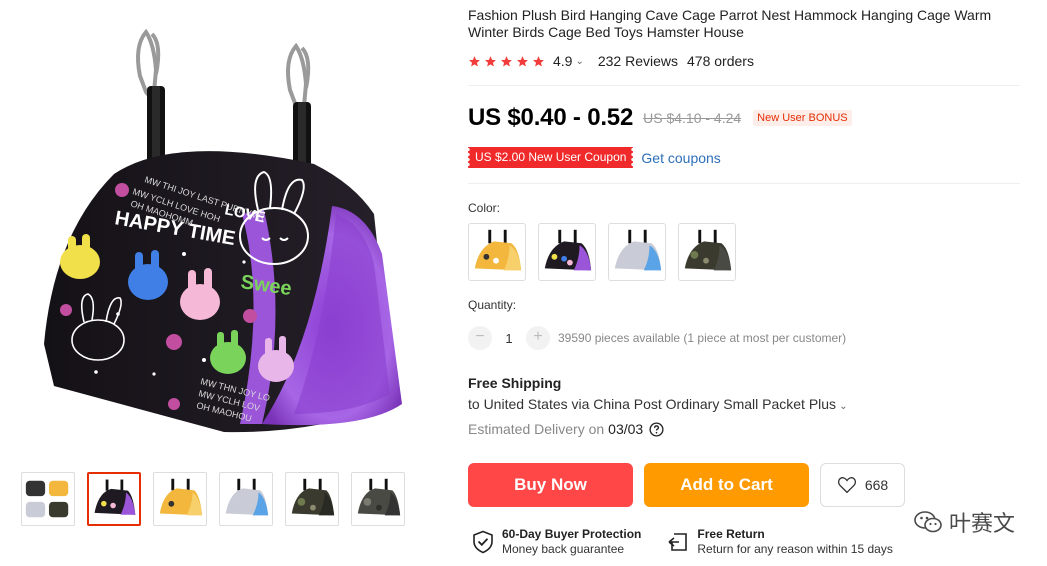 The image size is (1047, 566). I want to click on buyer-protection-subtitle: Money back guarantee, so click(563, 549).